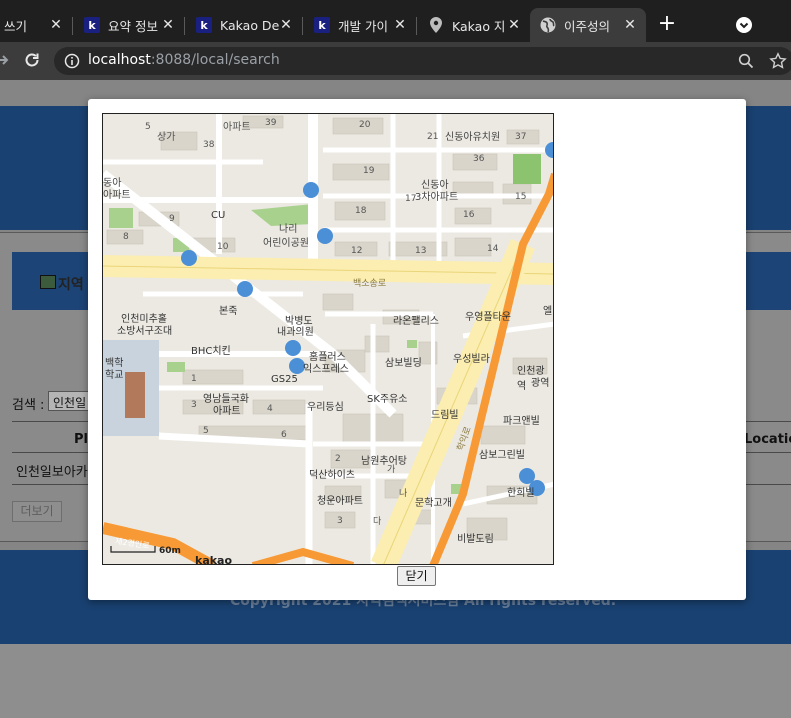 The image size is (791, 718). Describe the element at coordinates (325, 407) in the screenshot. I see `map-label: 우리등심` at that location.